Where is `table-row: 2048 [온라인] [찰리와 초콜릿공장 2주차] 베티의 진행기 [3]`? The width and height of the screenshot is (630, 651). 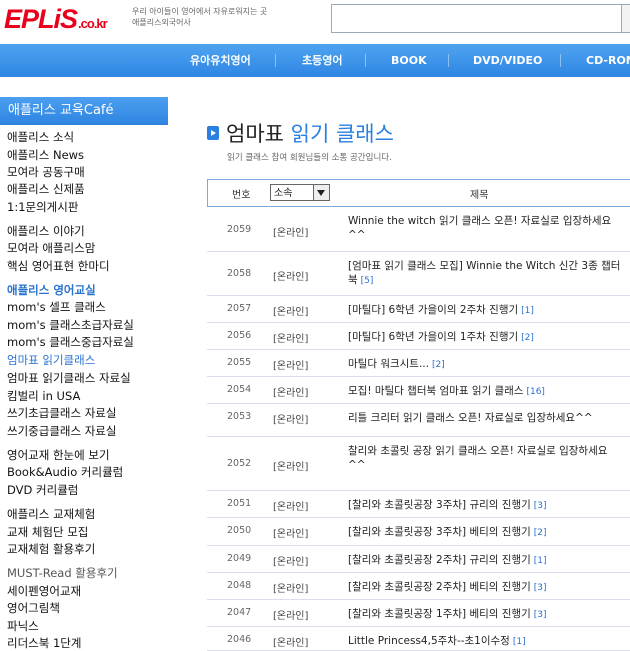
table-row: 2048 [온라인] [찰리와 초콜릿공장 2주차] 베티의 진행기 [3] is located at coordinates (418, 586).